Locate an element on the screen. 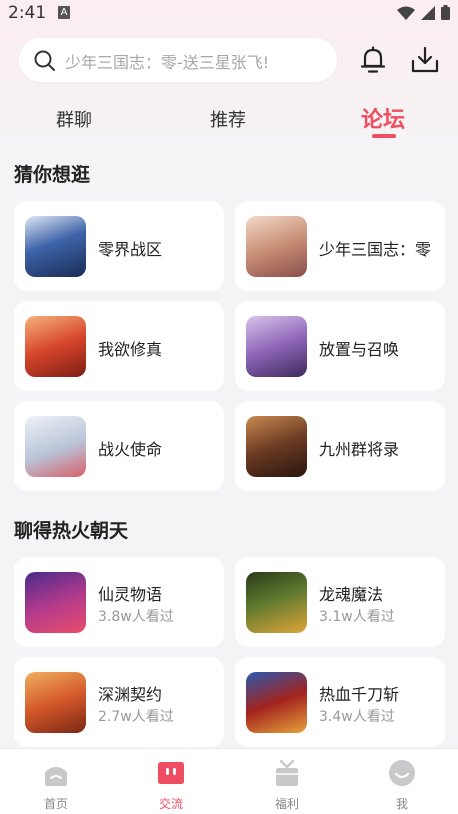  section-title-guess: 猜你想逛 is located at coordinates (52, 175).